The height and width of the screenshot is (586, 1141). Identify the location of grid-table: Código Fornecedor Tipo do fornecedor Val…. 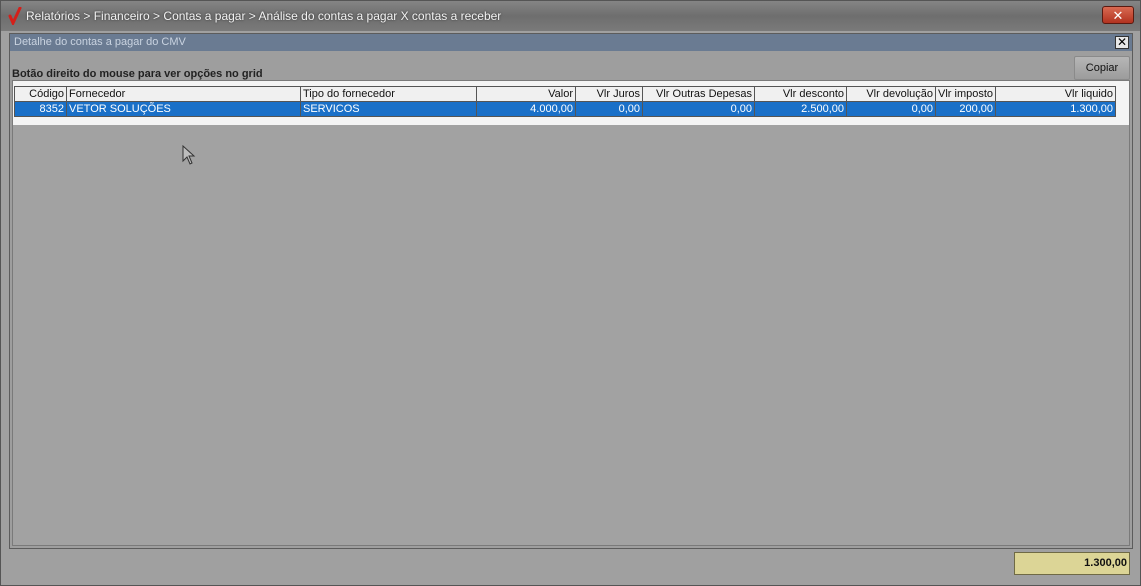
(565, 101).